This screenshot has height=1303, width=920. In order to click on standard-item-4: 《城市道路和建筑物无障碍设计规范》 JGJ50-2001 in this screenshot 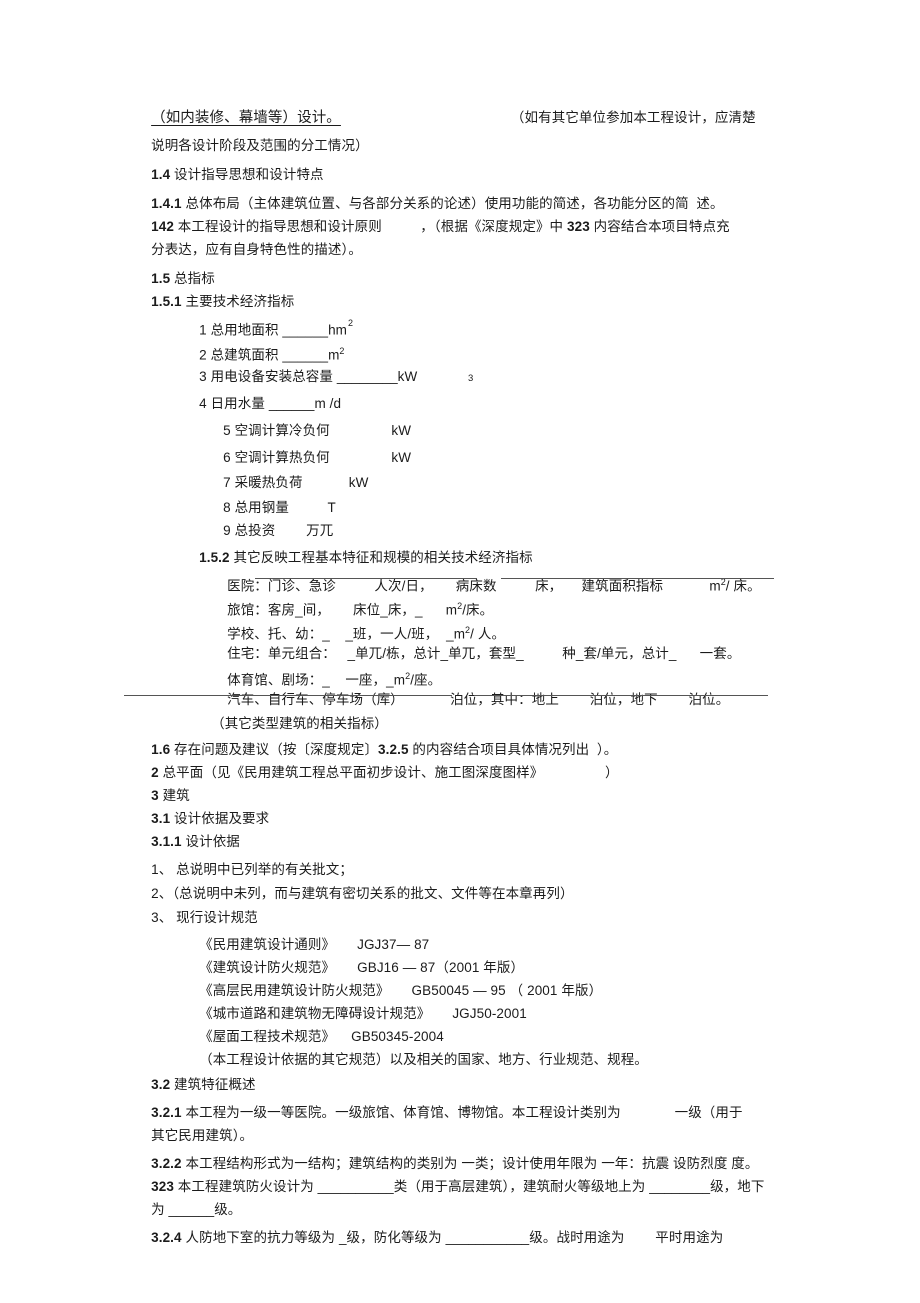, I will do `click(478, 1004)`.